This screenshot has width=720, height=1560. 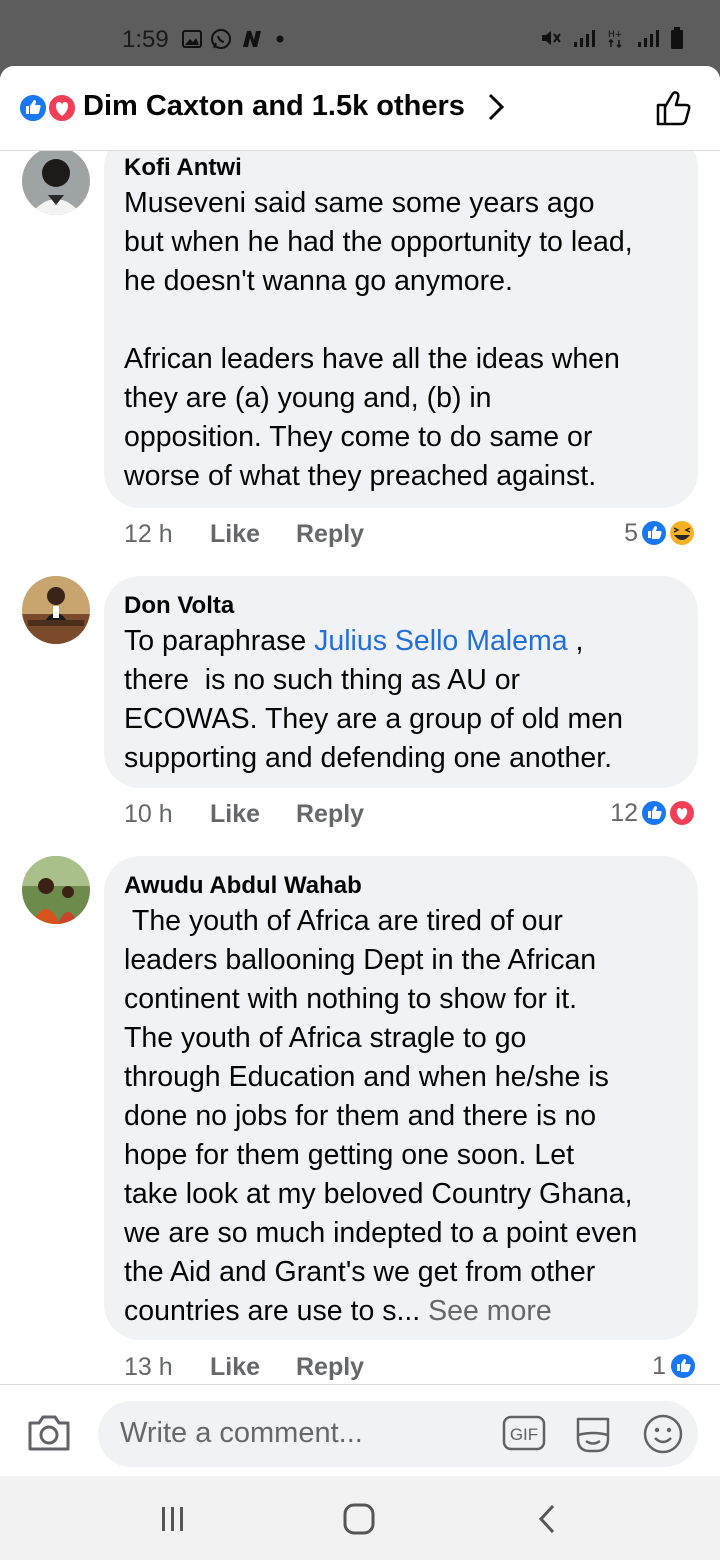 I want to click on comment-line: supporting and defending one another., so click(x=368, y=758).